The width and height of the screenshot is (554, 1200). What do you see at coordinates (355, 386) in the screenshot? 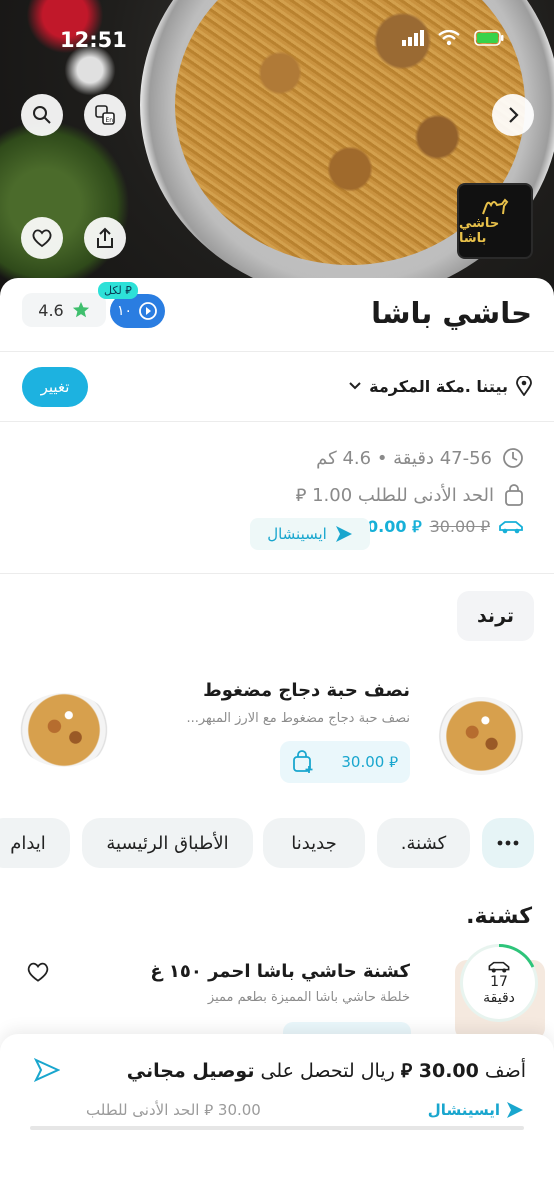
I see `chevron-down-icon` at bounding box center [355, 386].